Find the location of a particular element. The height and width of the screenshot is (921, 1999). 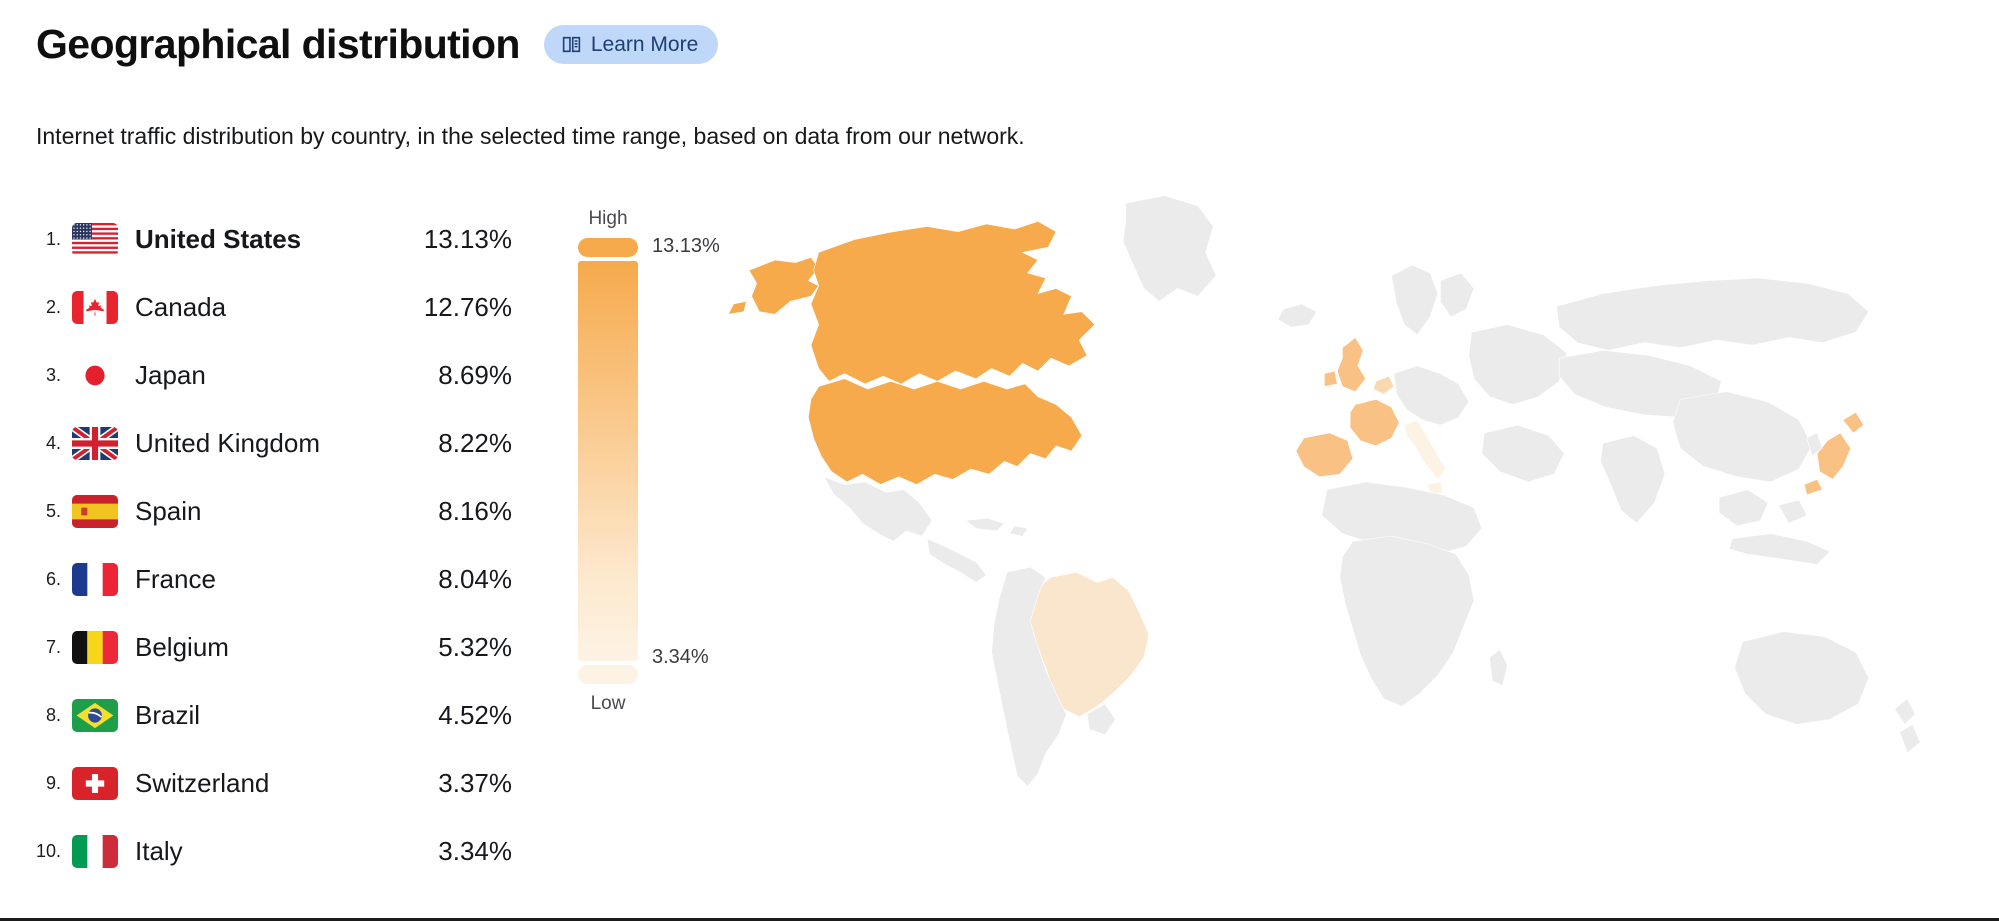

country-percentage: 8.04% is located at coordinates (475, 578).